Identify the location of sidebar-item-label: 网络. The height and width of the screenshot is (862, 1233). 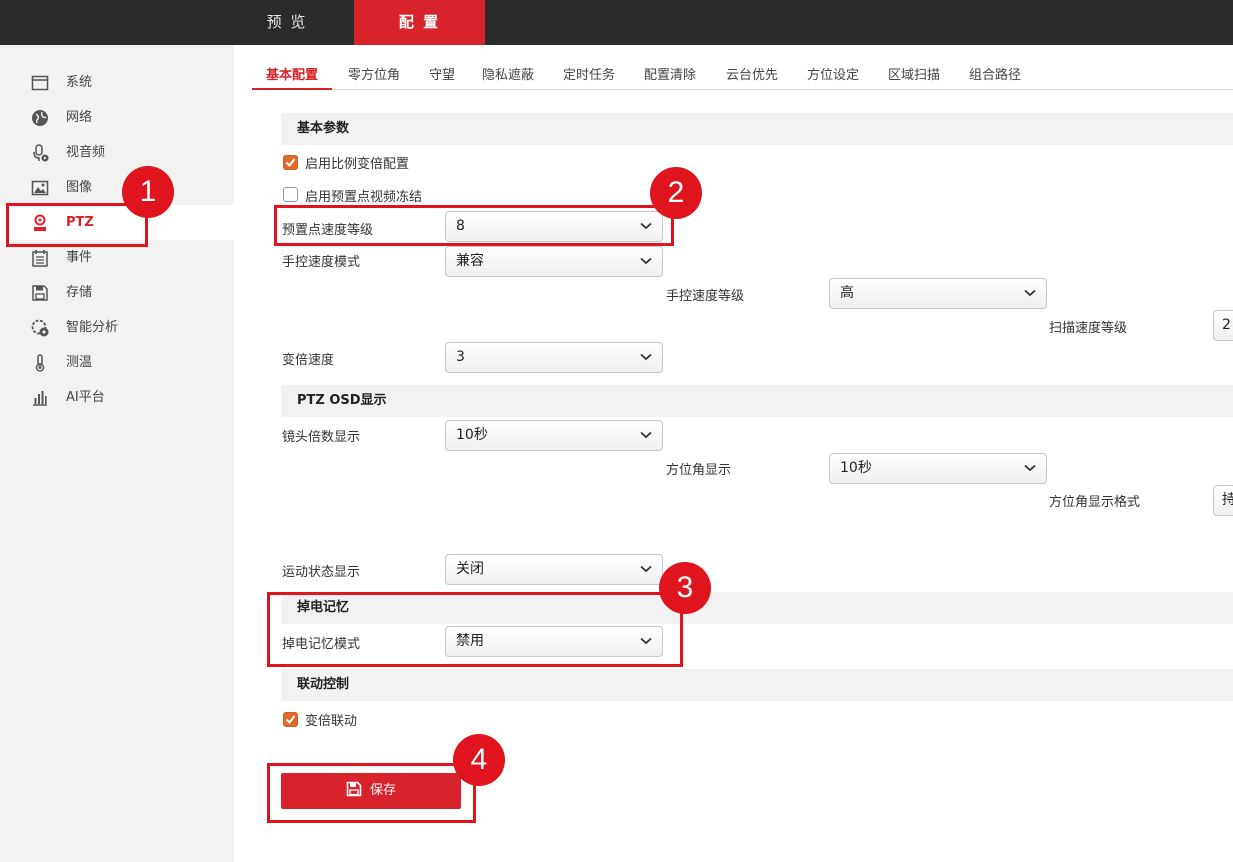
(79, 117).